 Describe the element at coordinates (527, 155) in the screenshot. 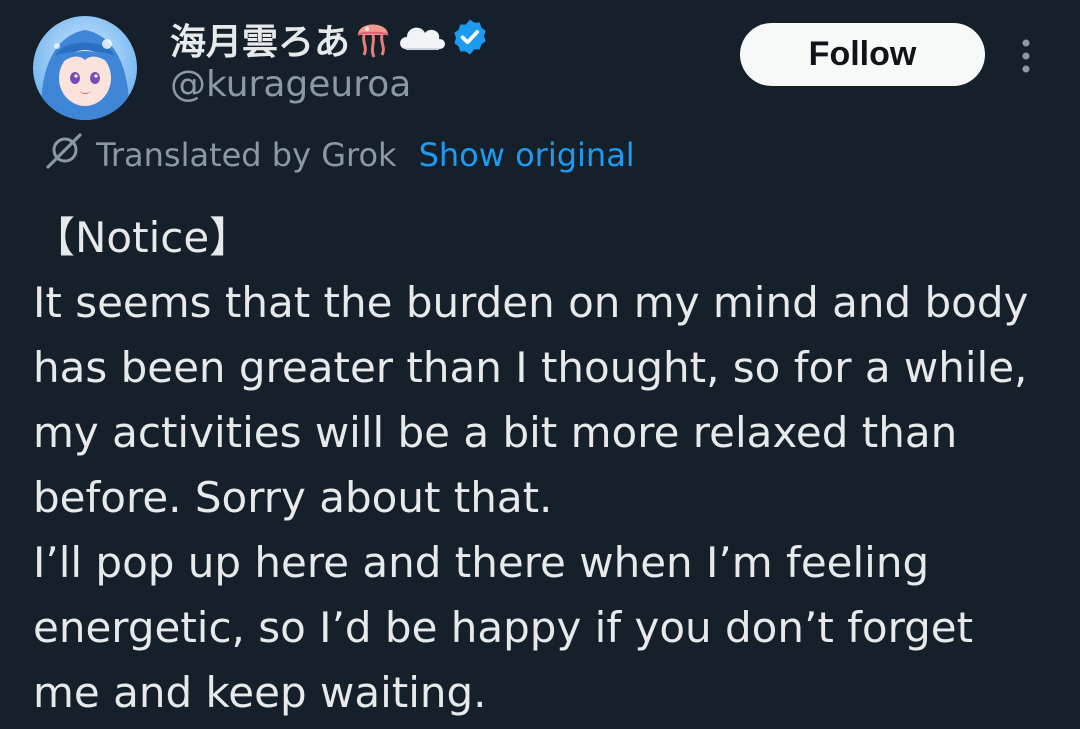

I see `show-original-link: Show original` at that location.